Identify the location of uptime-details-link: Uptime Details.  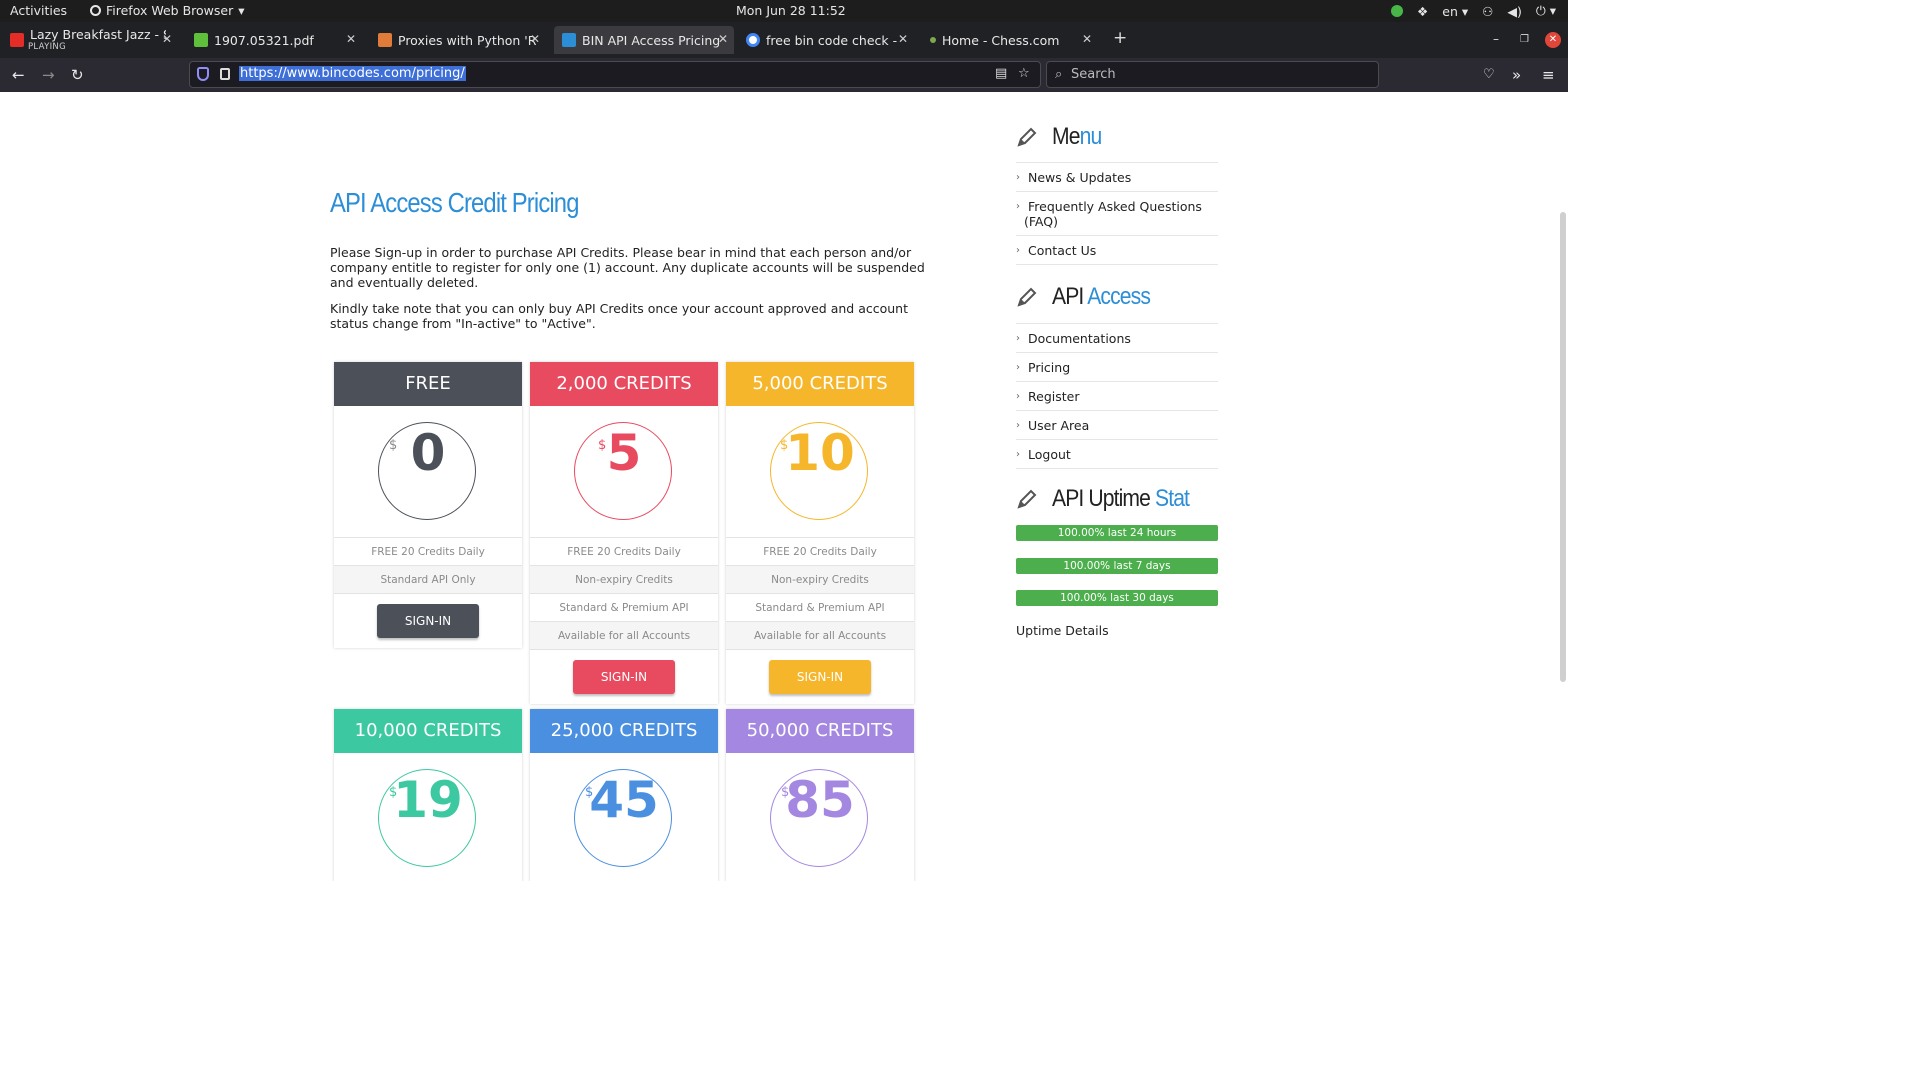
(1062, 630).